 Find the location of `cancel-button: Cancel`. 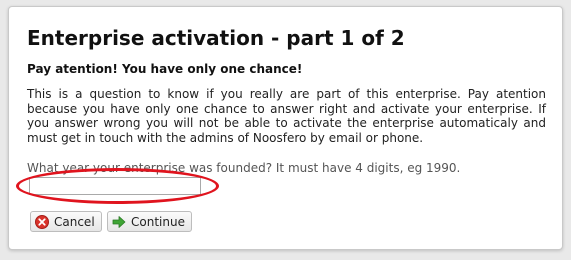

cancel-button: Cancel is located at coordinates (66, 221).